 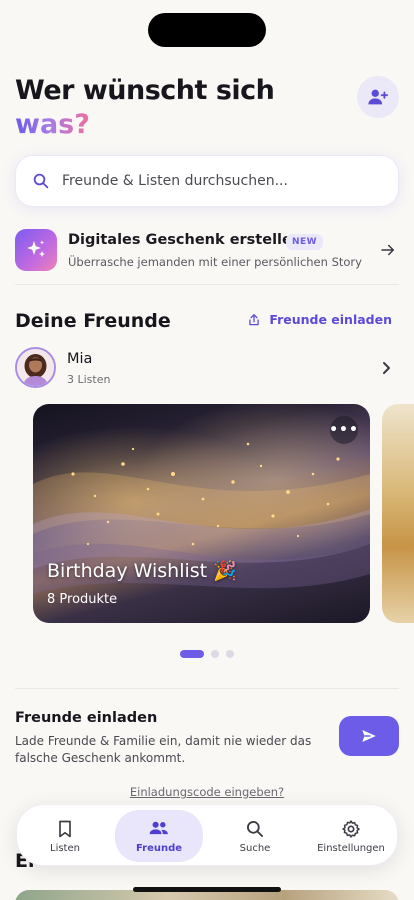 What do you see at coordinates (207, 30) in the screenshot?
I see `dynamic-island` at bounding box center [207, 30].